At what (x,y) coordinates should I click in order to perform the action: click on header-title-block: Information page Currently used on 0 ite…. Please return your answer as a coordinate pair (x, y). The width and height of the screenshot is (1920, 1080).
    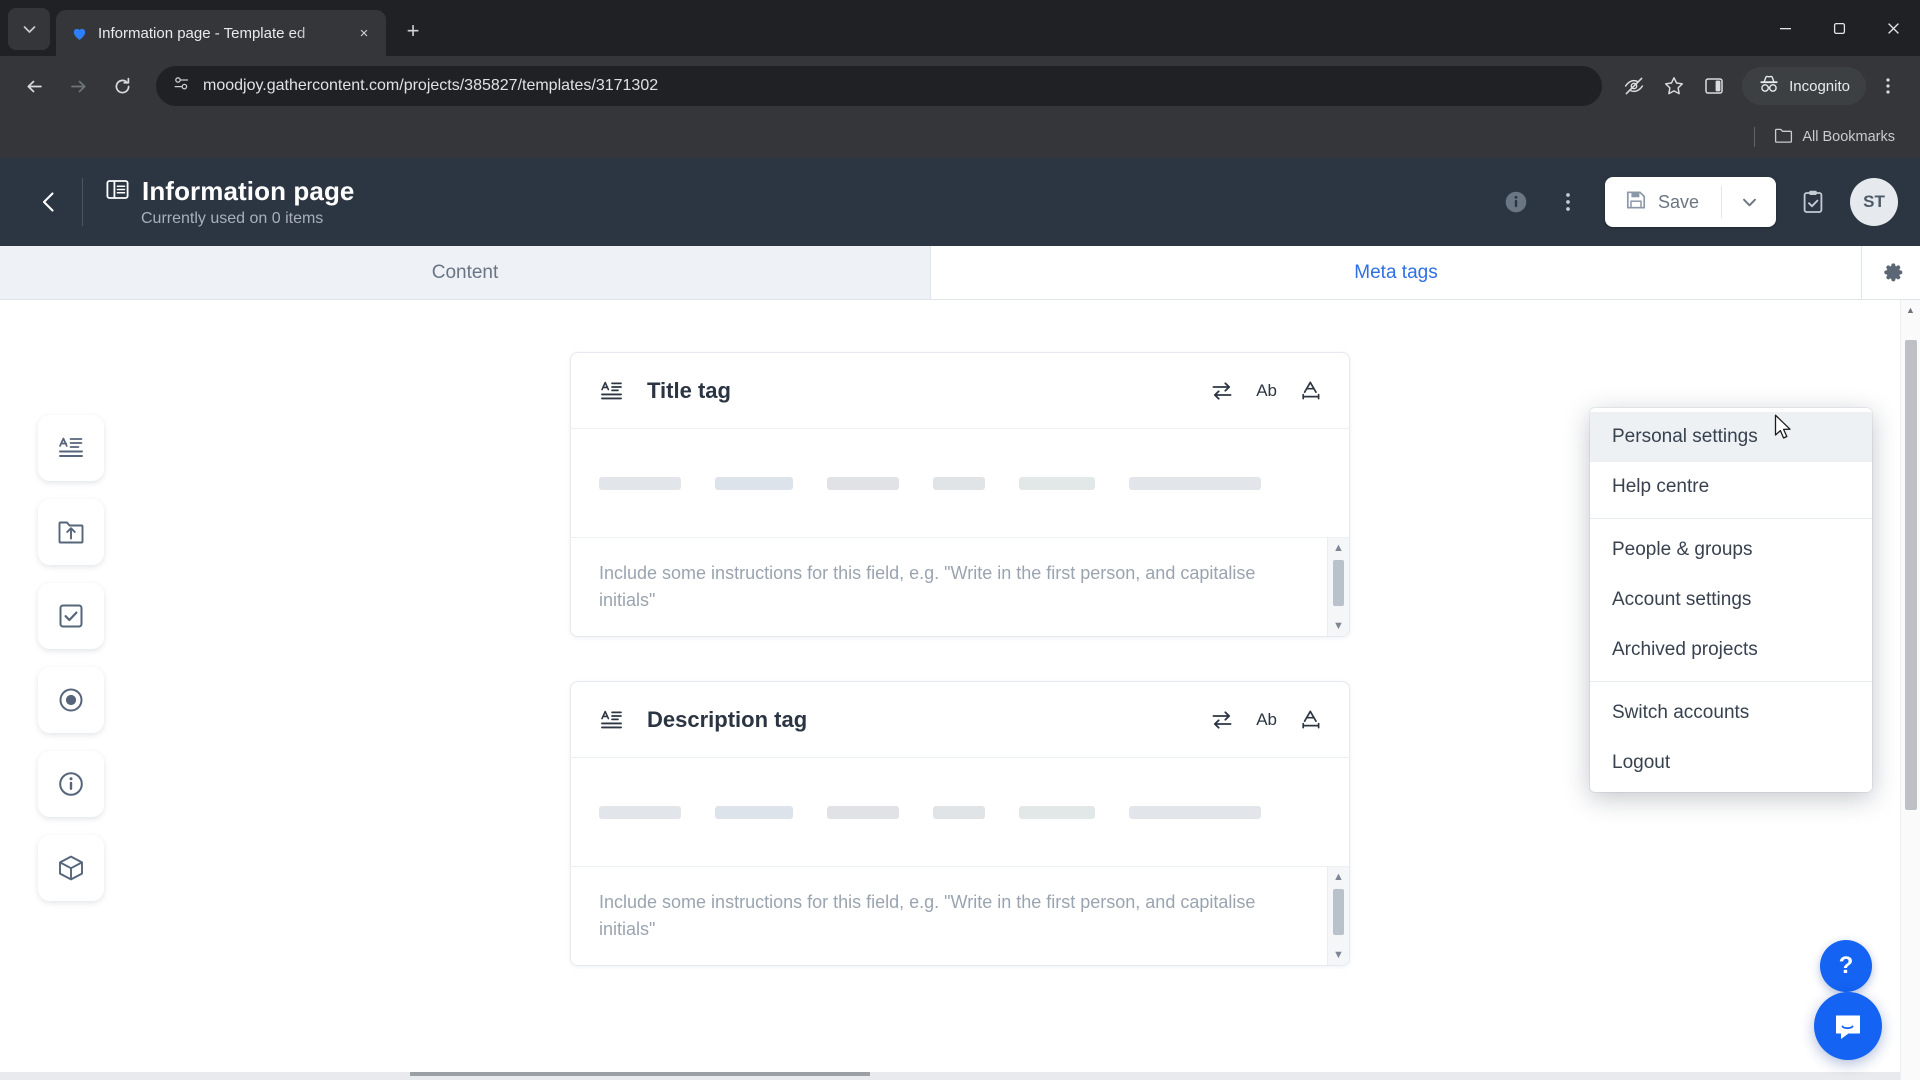
    Looking at the image, I should click on (799, 202).